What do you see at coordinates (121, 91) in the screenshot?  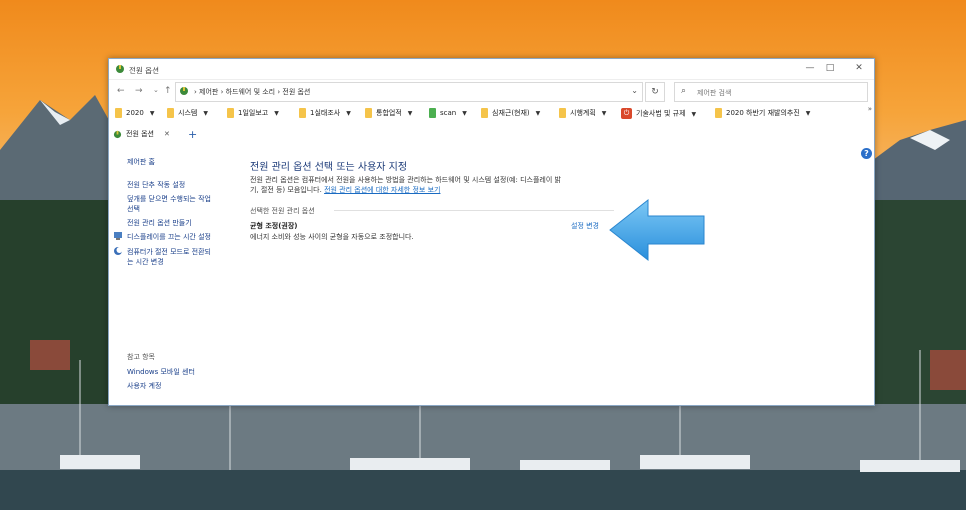 I see `back-arrow-icon: ←` at bounding box center [121, 91].